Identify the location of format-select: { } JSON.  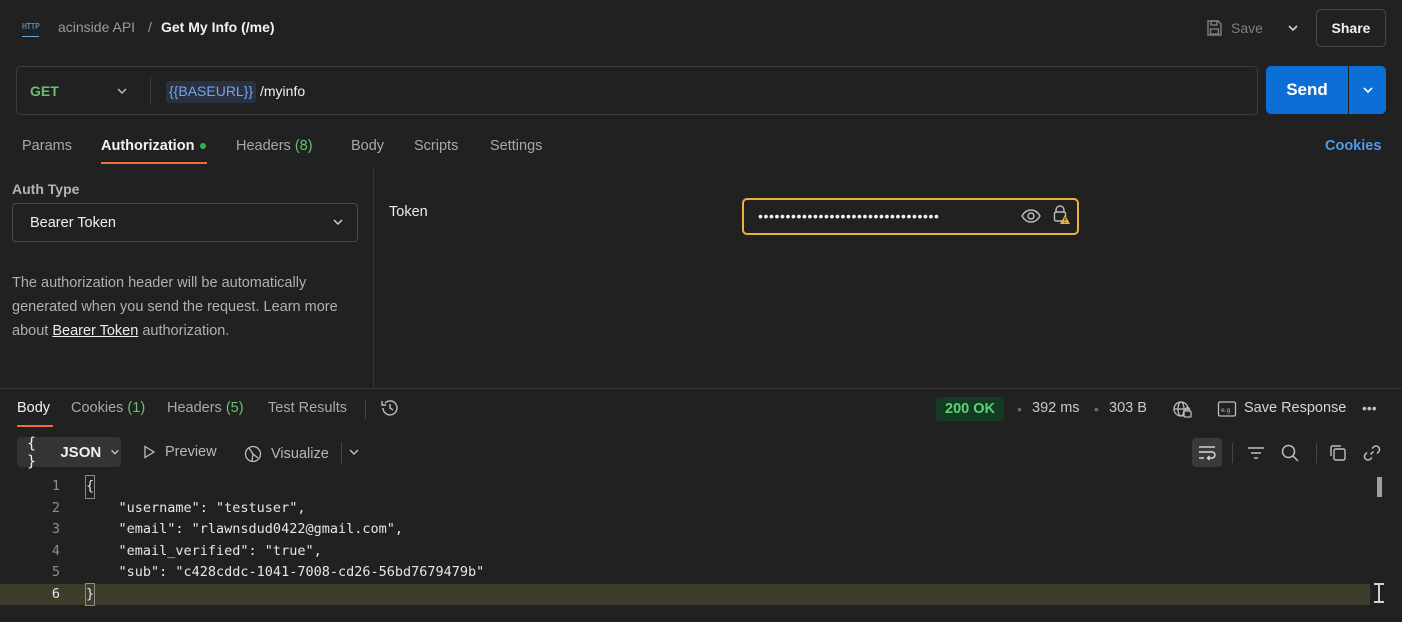
(69, 452).